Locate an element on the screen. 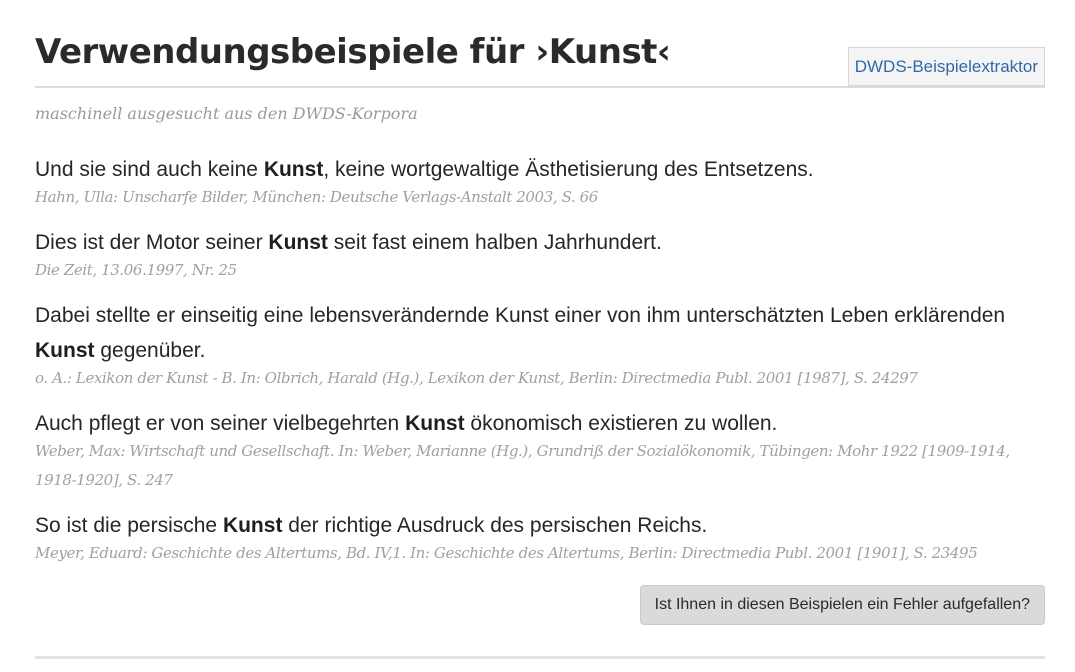  sentence-before: Auch pflegt er von seiner vielbegehrten is located at coordinates (220, 423).